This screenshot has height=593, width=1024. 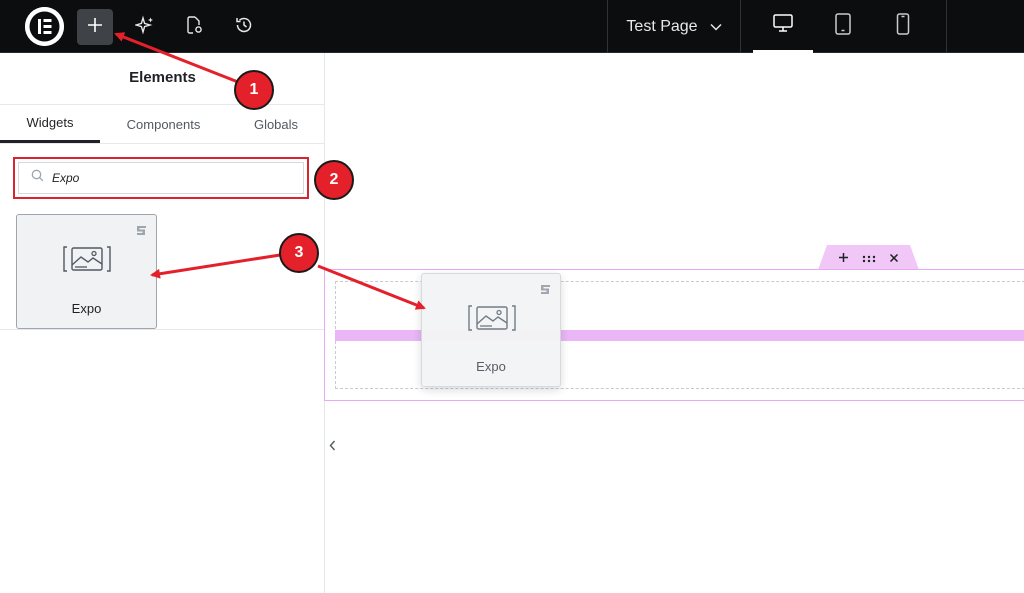 What do you see at coordinates (299, 253) in the screenshot?
I see `callout-3: 3` at bounding box center [299, 253].